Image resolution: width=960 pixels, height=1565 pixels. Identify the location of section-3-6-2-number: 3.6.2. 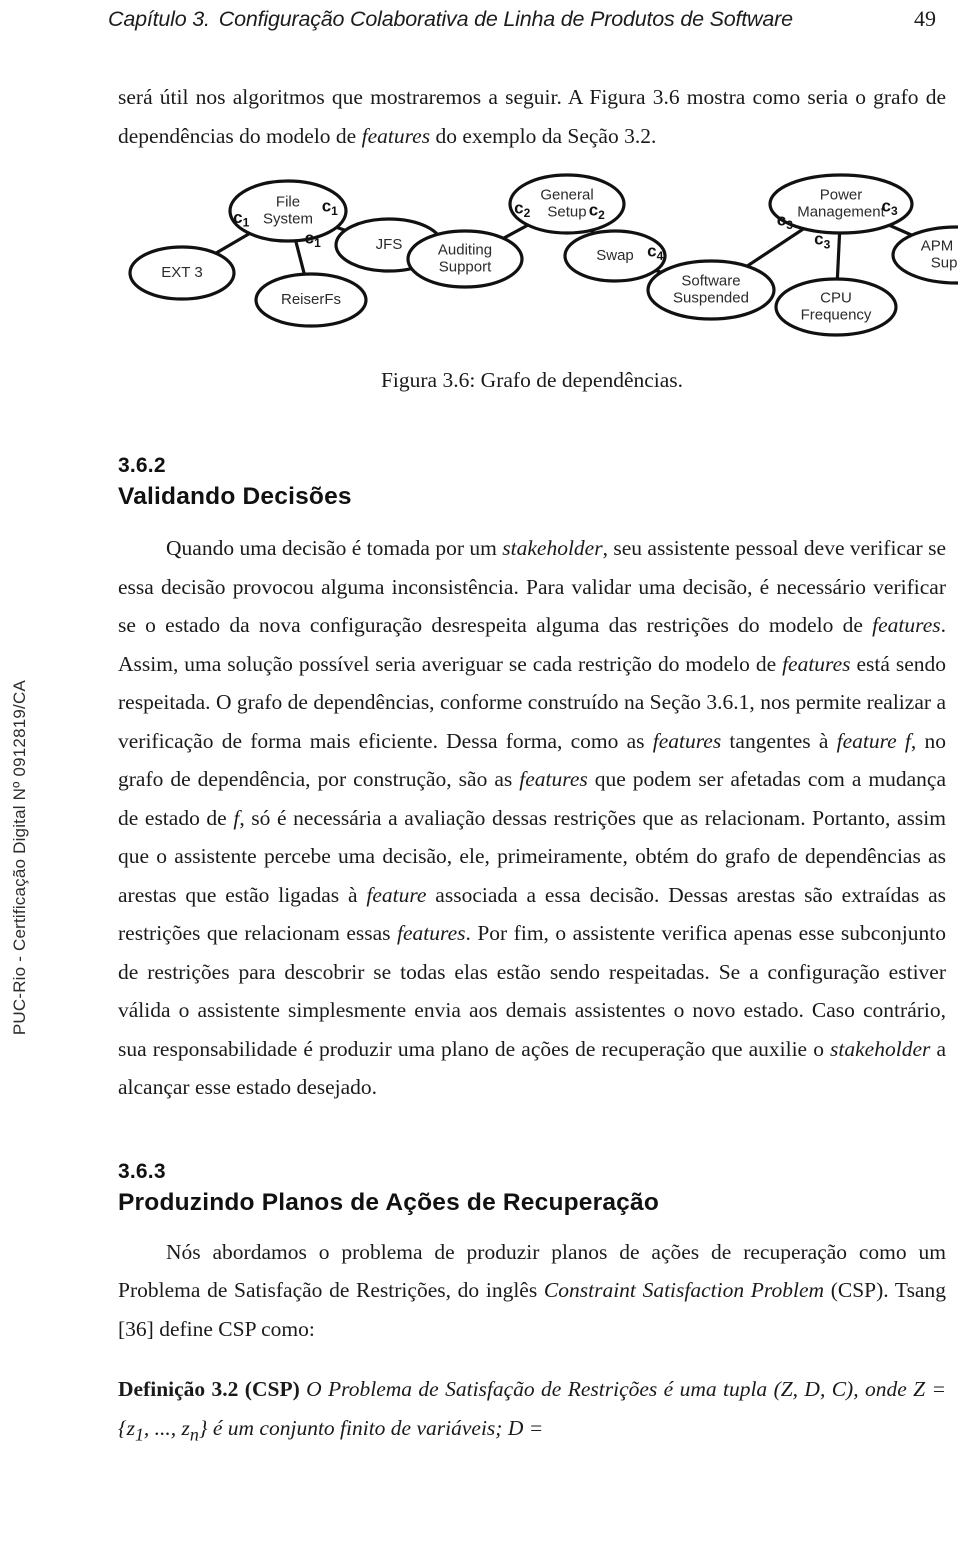
(142, 465).